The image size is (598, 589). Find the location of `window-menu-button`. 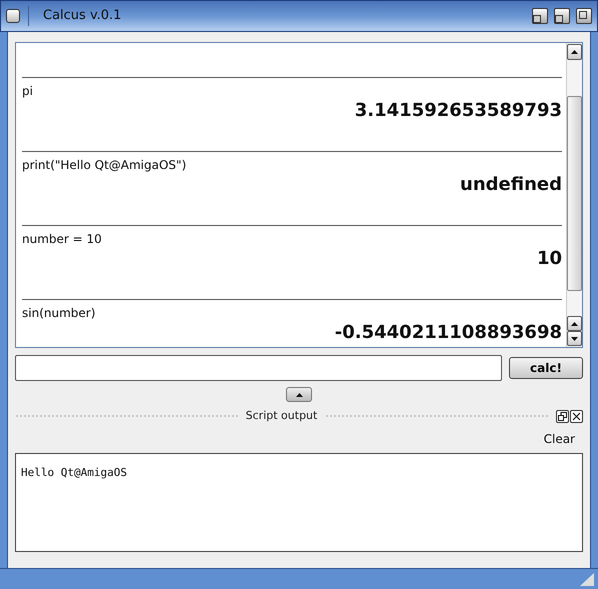

window-menu-button is located at coordinates (13, 16).